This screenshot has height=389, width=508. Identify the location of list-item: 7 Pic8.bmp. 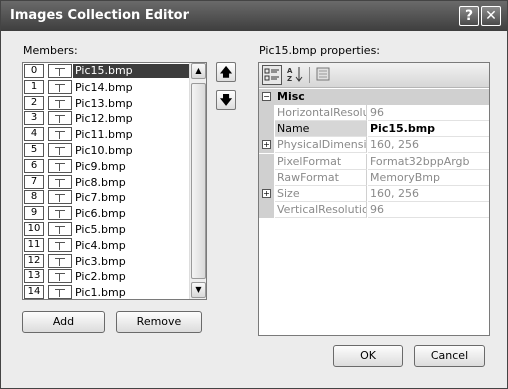
(106, 182).